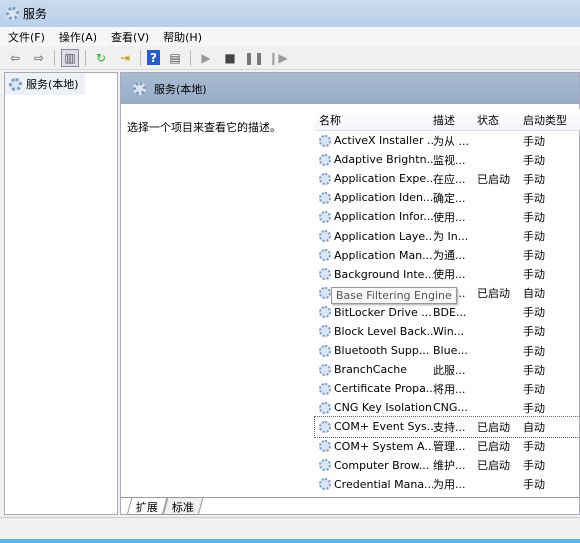  What do you see at coordinates (371, 370) in the screenshot?
I see `service-name: BranchCache` at bounding box center [371, 370].